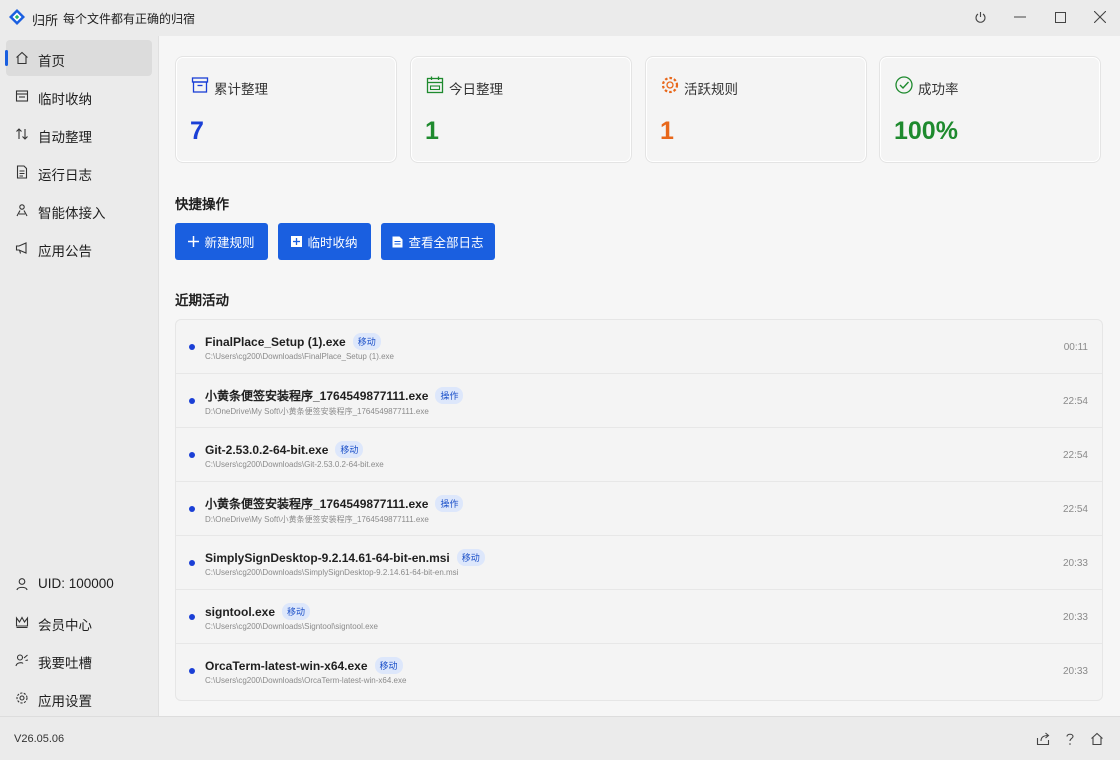 This screenshot has width=1120, height=760. I want to click on sort-arrows-icon, so click(22, 134).